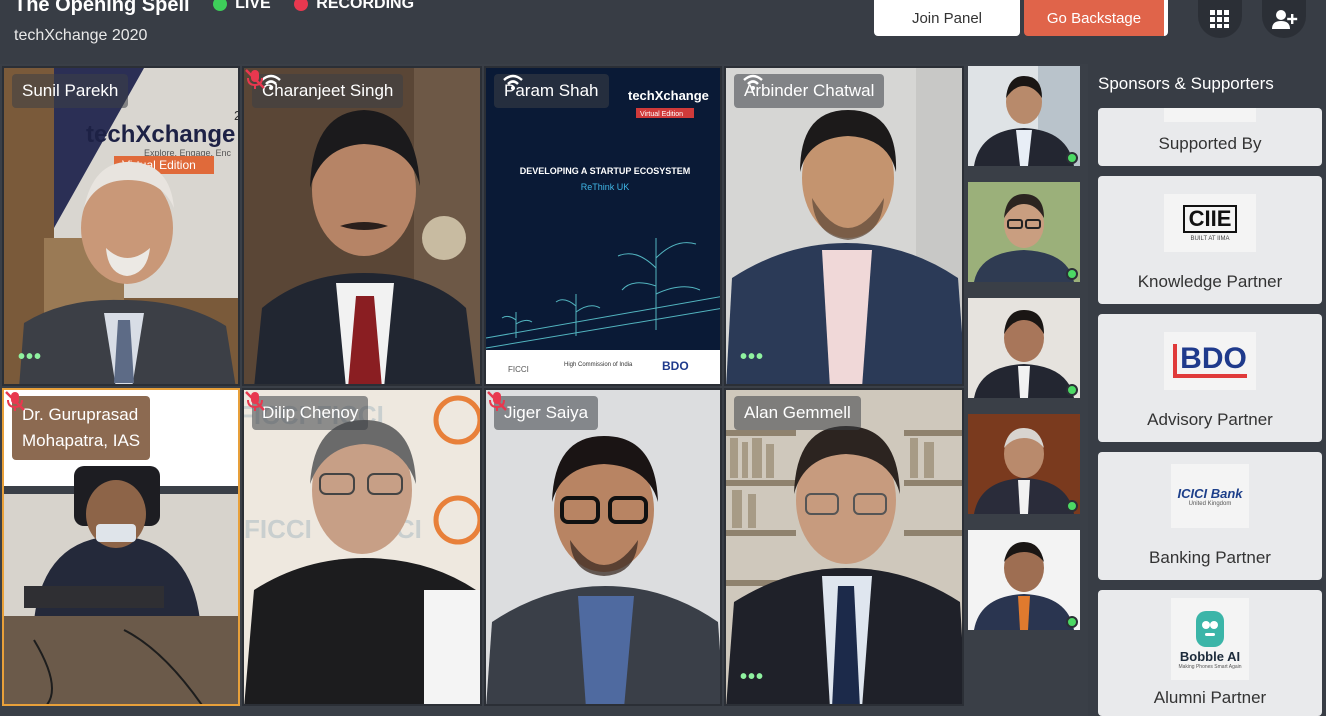 The height and width of the screenshot is (716, 1326). I want to click on video-tile-charanjeet-singh: Charanjeet Singh, so click(362, 226).